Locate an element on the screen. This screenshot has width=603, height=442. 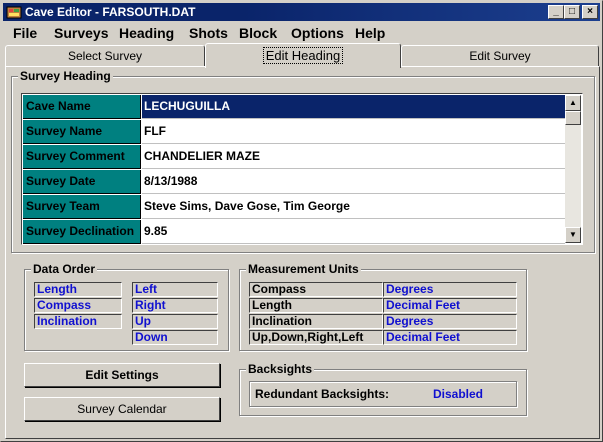
data-order-item: Right is located at coordinates (175, 305).